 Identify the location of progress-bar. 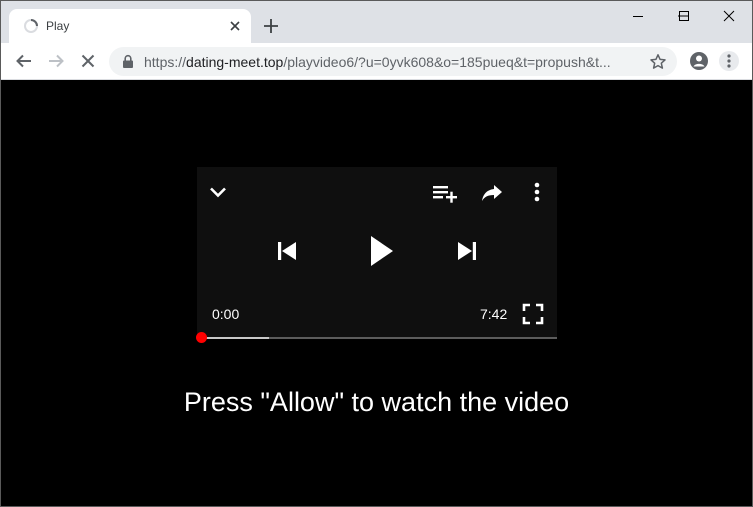
(376, 337).